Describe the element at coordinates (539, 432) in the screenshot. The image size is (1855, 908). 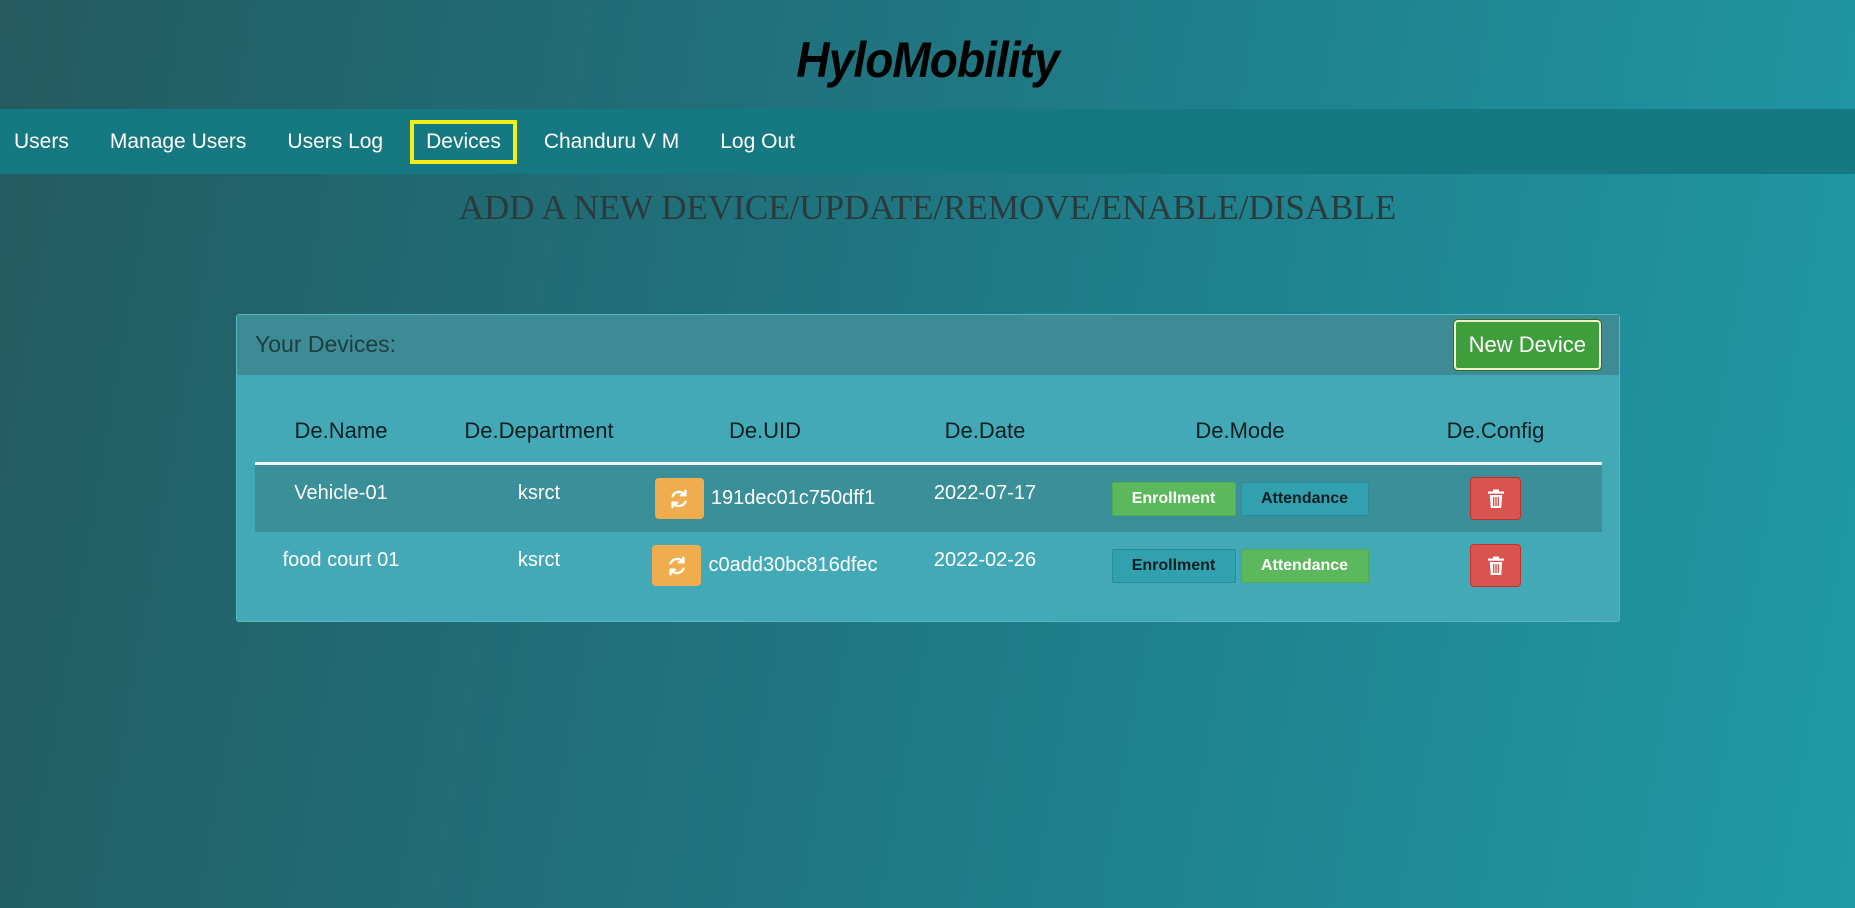
I see `column-header-department: De.Department` at that location.